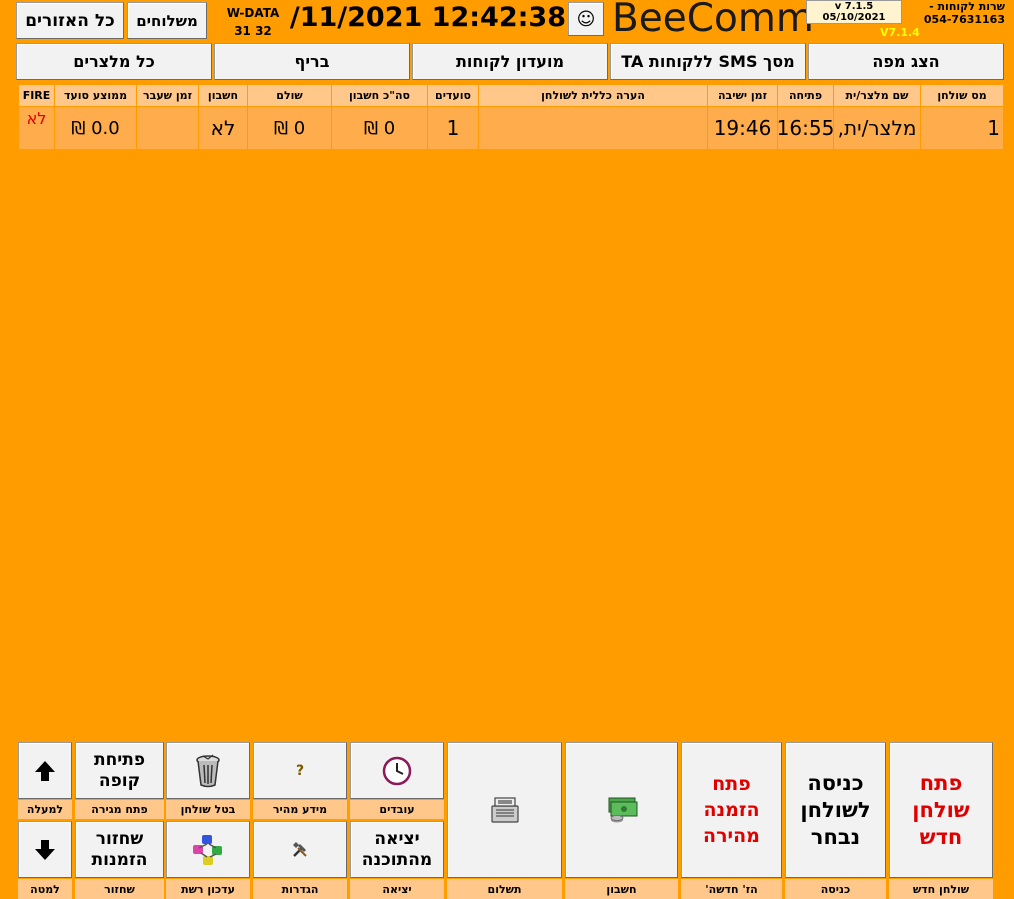  Describe the element at coordinates (253, 13) in the screenshot. I see `wdata-title: W-DATA` at that location.